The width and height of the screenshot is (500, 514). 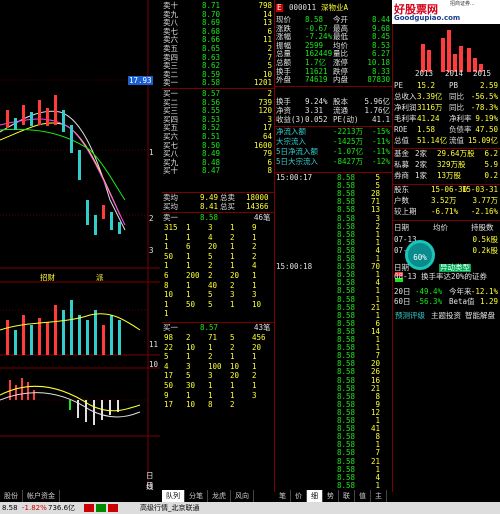 What do you see at coordinates (401, 164) in the screenshot?
I see `holder-type: 私募` at bounding box center [401, 164].